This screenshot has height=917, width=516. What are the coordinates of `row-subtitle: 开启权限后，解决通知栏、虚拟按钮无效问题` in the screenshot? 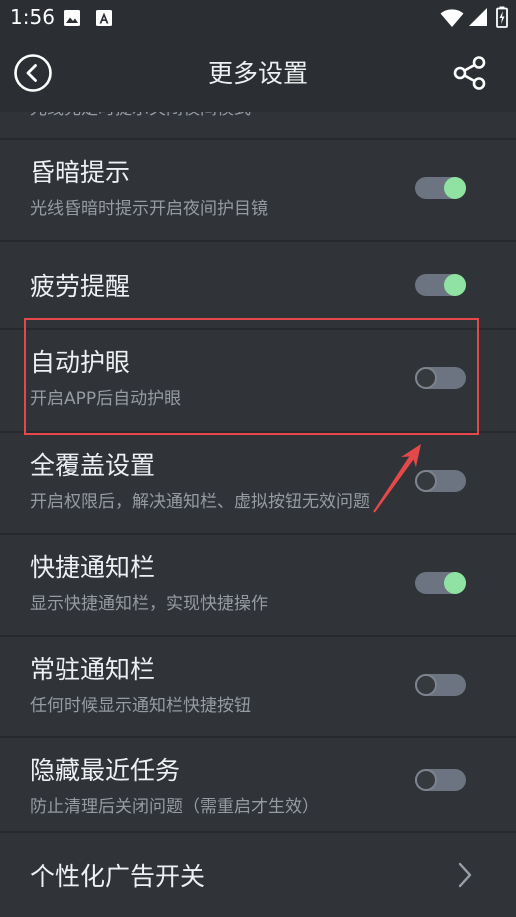 It's located at (200, 502).